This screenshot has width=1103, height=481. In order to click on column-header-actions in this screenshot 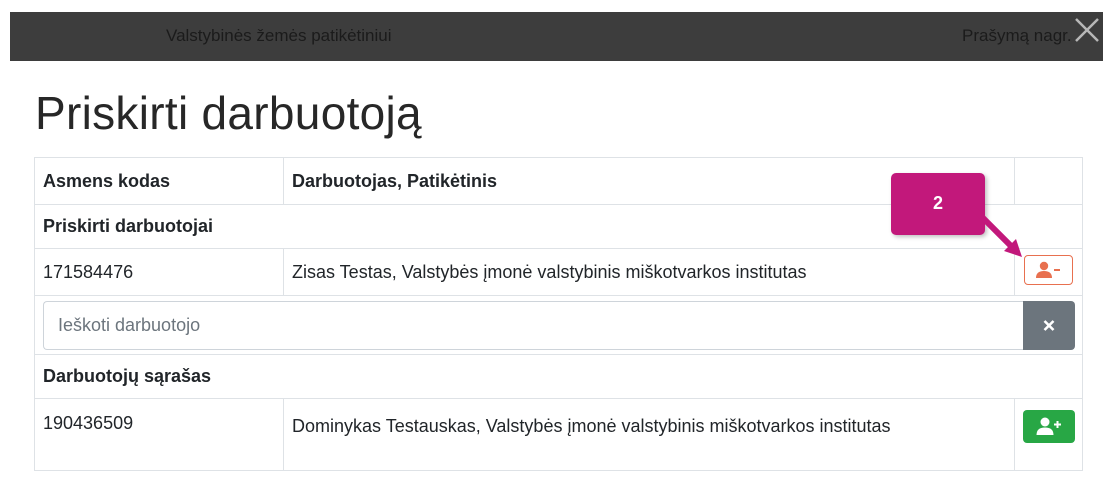, I will do `click(1048, 181)`.